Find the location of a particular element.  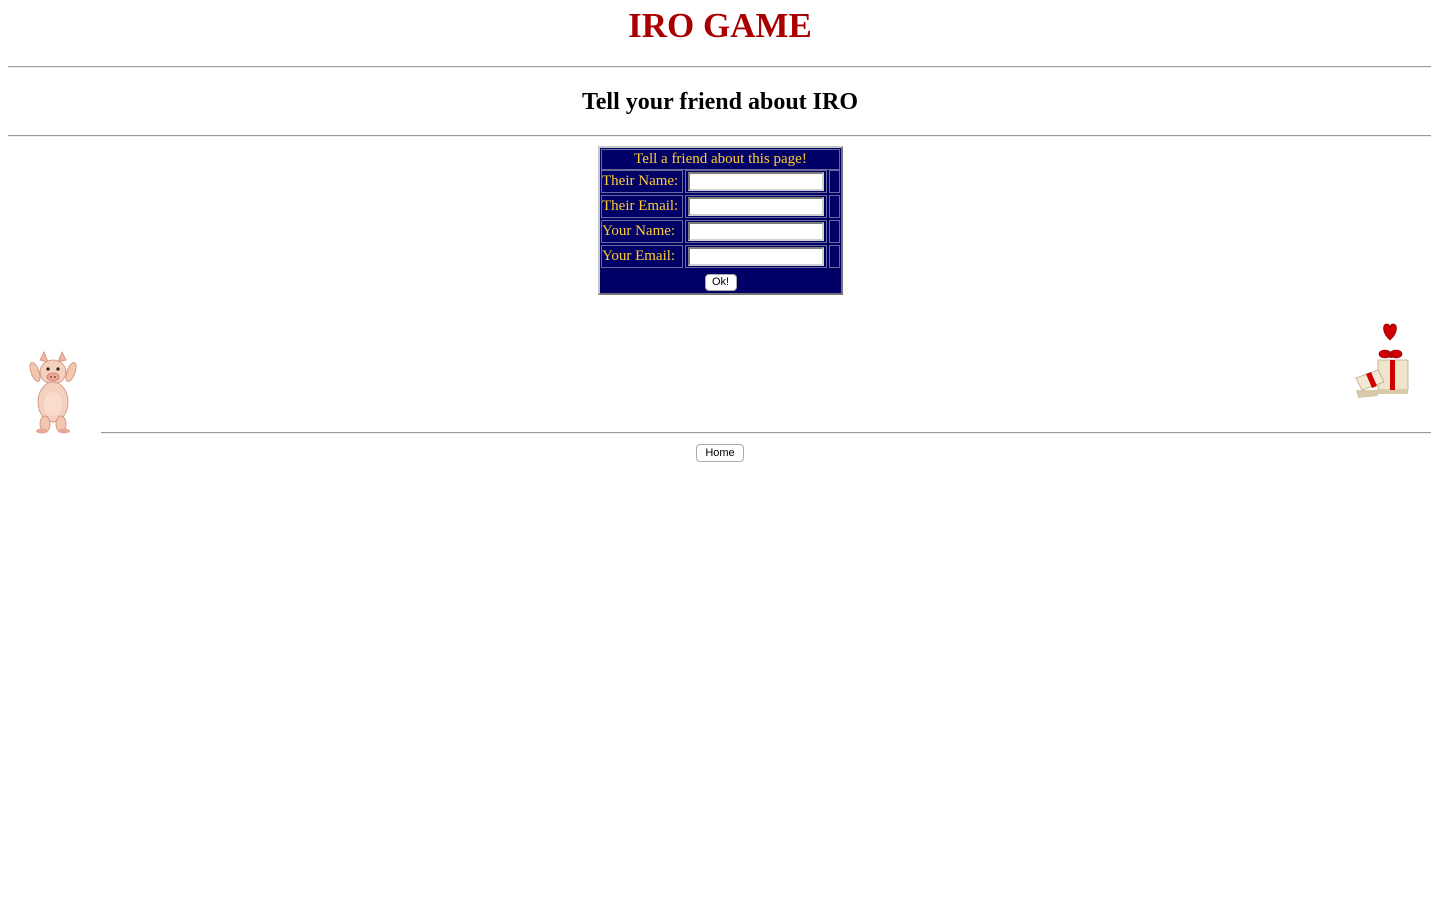

their-email-input is located at coordinates (756, 206).